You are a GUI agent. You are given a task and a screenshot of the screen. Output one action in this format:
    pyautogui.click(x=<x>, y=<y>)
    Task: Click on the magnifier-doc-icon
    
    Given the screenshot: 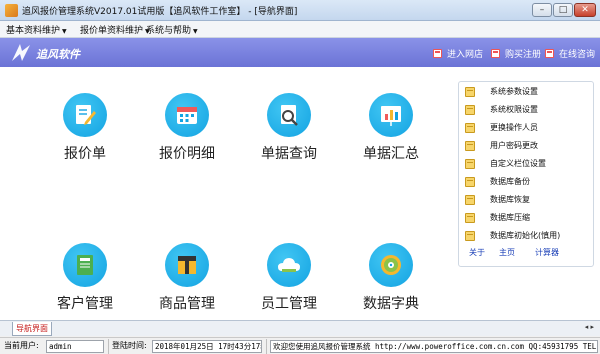 What is the action you would take?
    pyautogui.click(x=289, y=115)
    